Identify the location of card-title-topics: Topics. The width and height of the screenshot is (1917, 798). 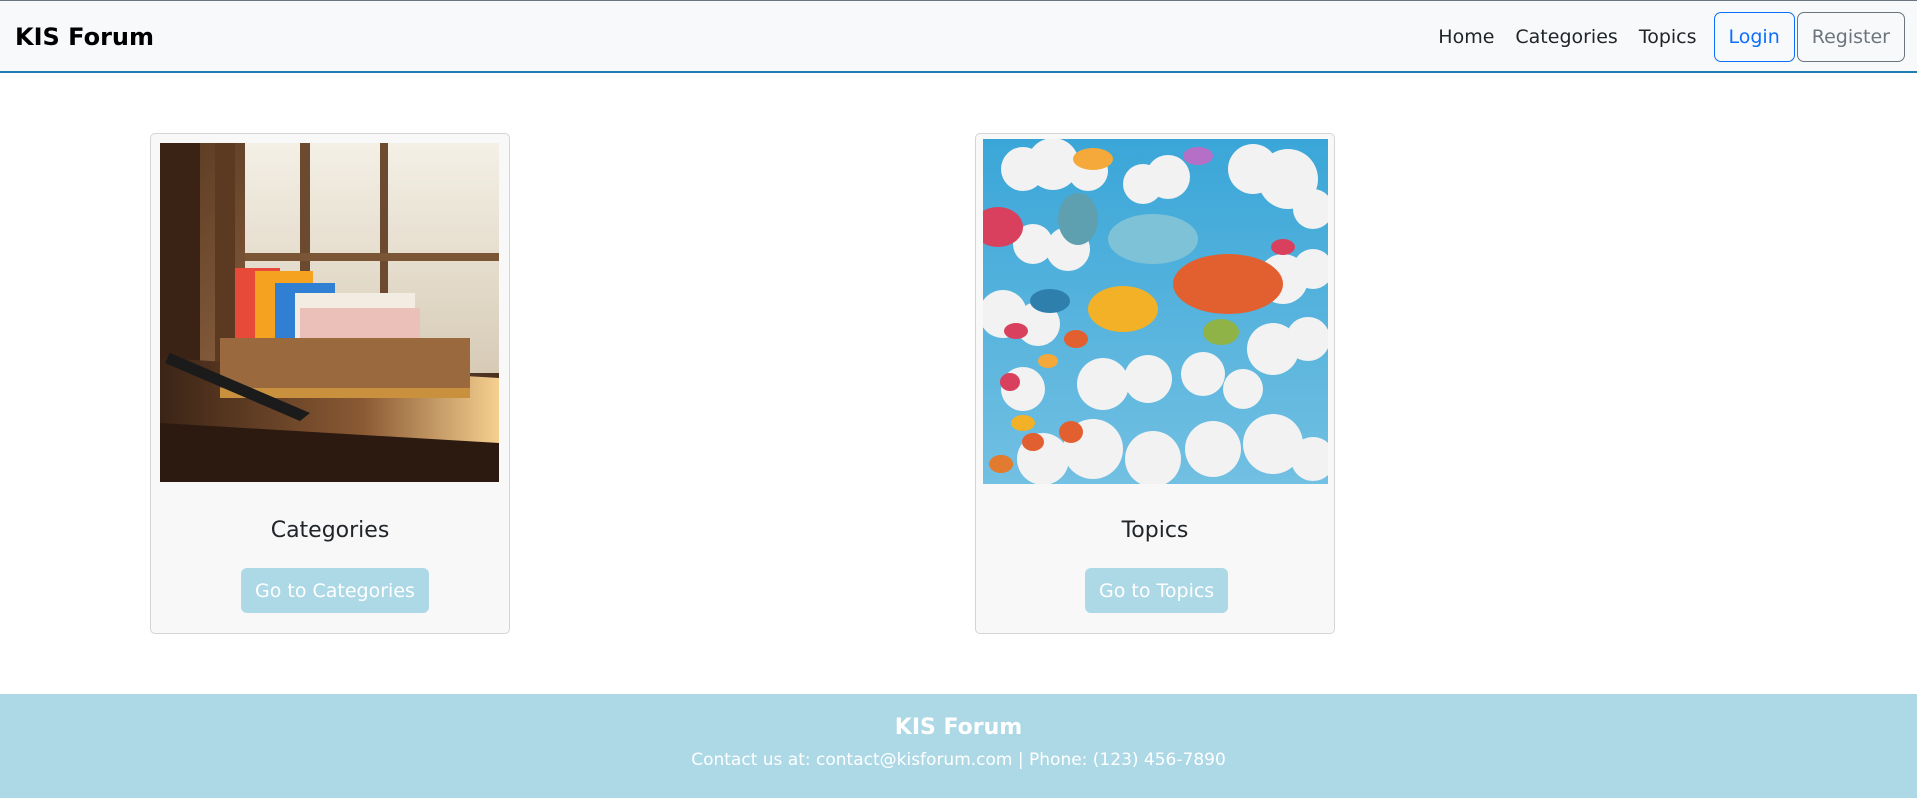
(1155, 530).